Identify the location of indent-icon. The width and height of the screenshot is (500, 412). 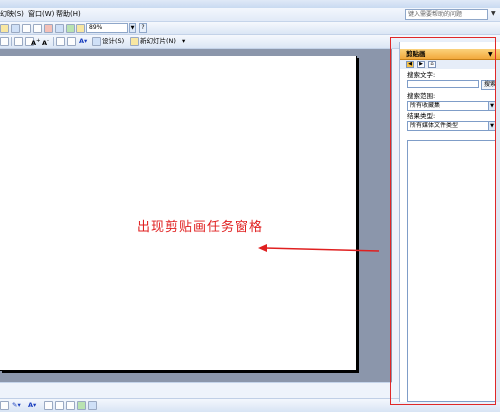
(60, 41).